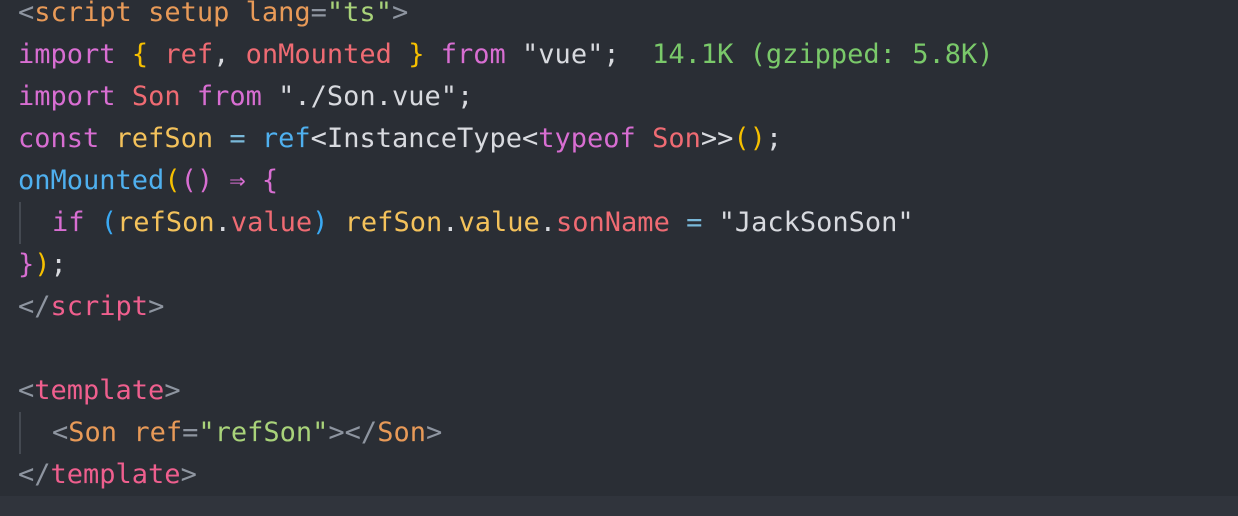  What do you see at coordinates (424, 138) in the screenshot?
I see `code-token: InstanceType` at bounding box center [424, 138].